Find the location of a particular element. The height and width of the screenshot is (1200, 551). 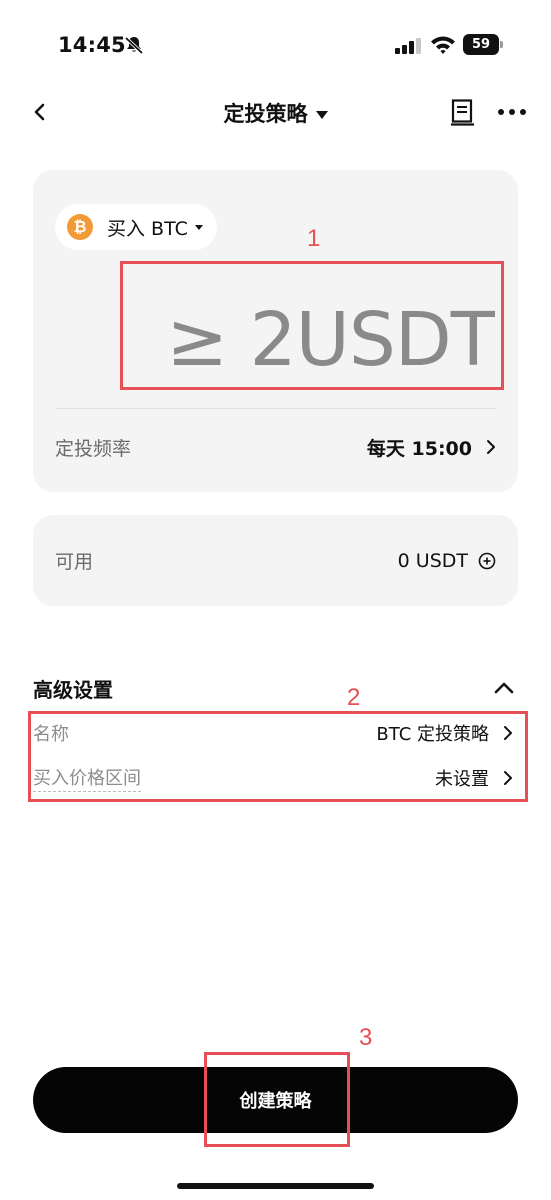

available-label: 可用 is located at coordinates (74, 562).